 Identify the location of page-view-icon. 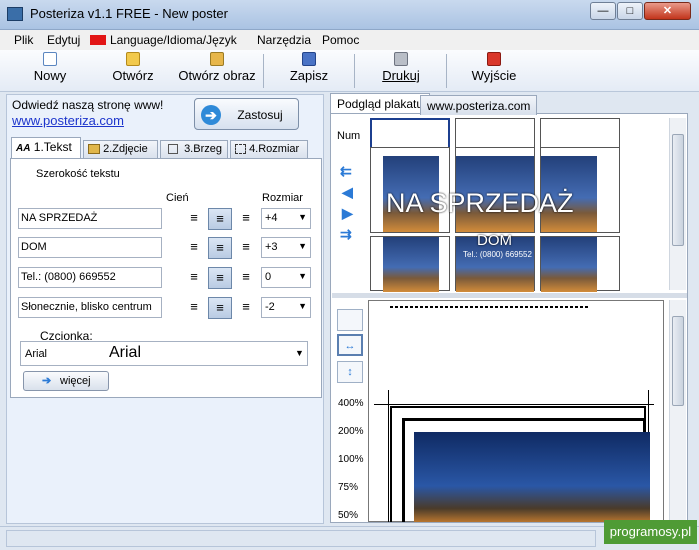
(350, 320).